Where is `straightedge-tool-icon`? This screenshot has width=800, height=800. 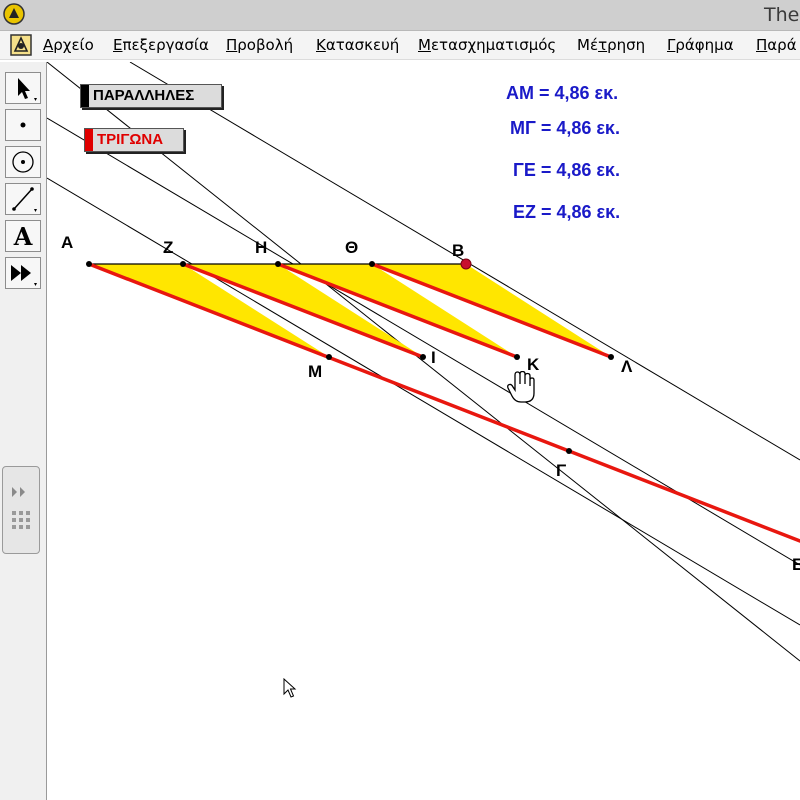
straightedge-tool-icon is located at coordinates (24, 199).